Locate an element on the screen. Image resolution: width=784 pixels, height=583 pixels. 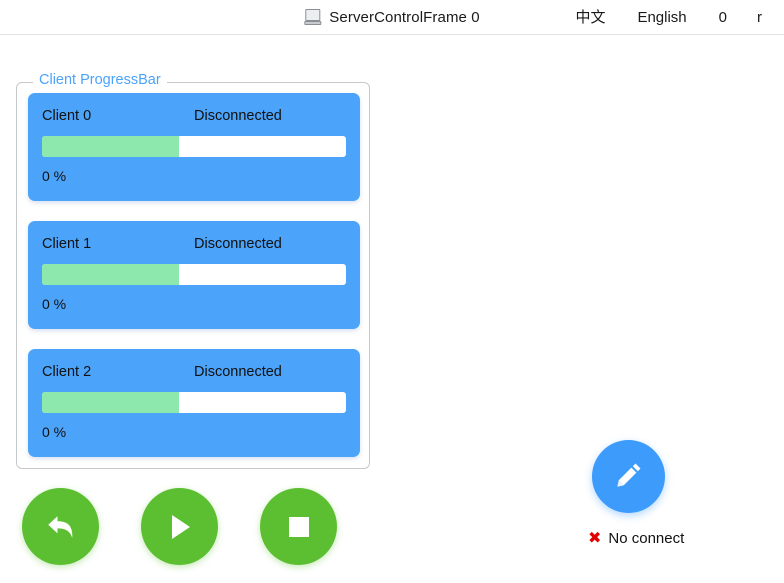
play-button is located at coordinates (179, 526).